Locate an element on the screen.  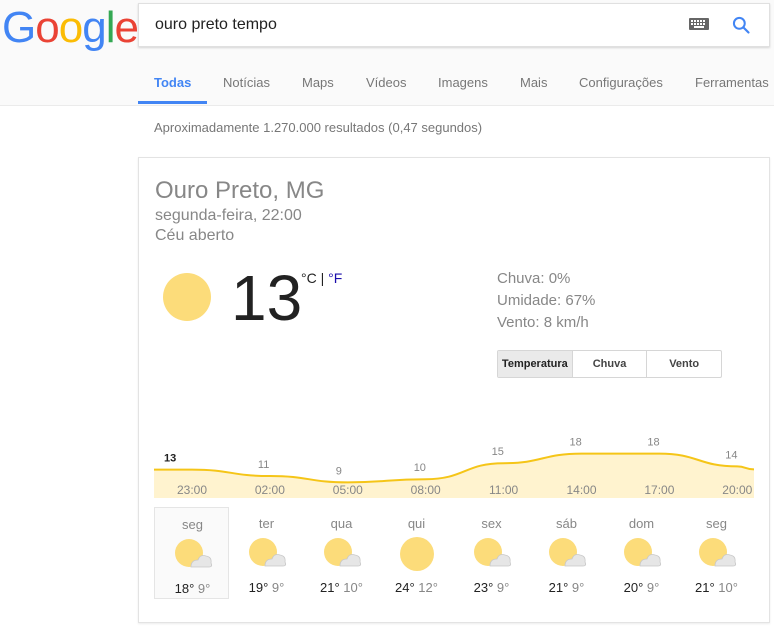
chart-value-label: 10 is located at coordinates (420, 468).